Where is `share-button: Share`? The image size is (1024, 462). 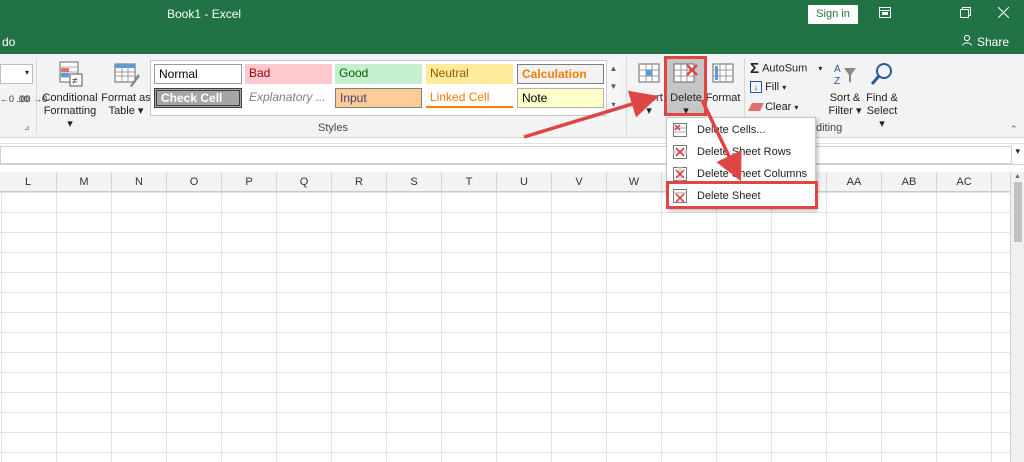
share-button: Share is located at coordinates (985, 41).